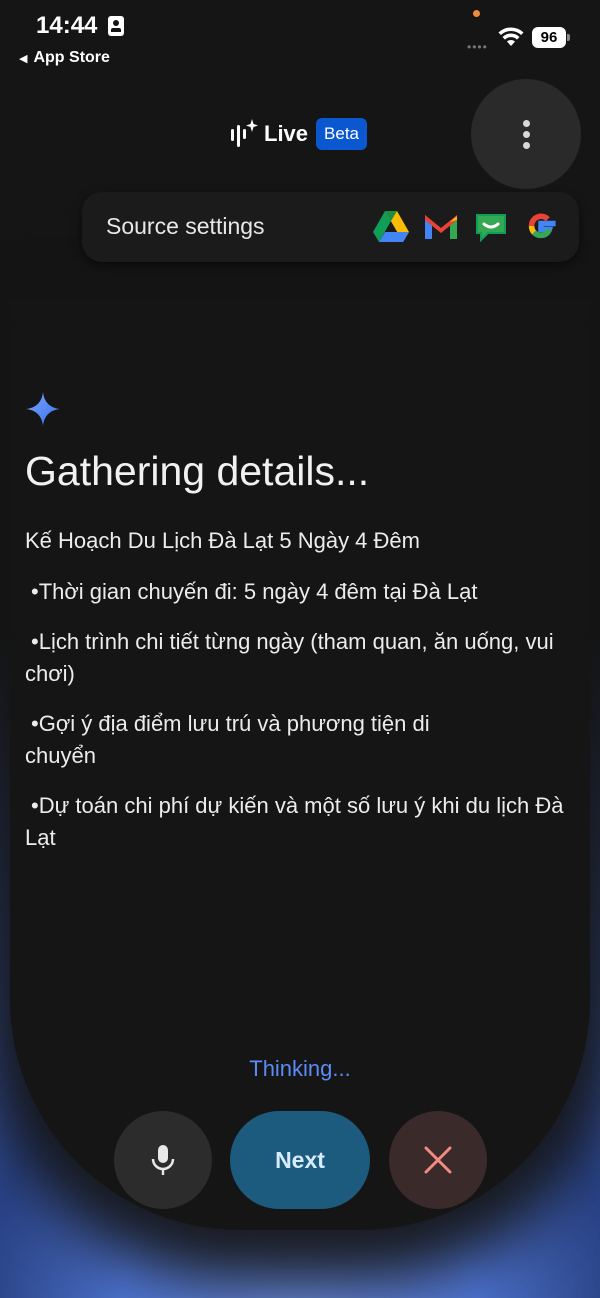 Image resolution: width=600 pixels, height=1298 pixels. What do you see at coordinates (526, 123) in the screenshot?
I see `more-vert-icon` at bounding box center [526, 123].